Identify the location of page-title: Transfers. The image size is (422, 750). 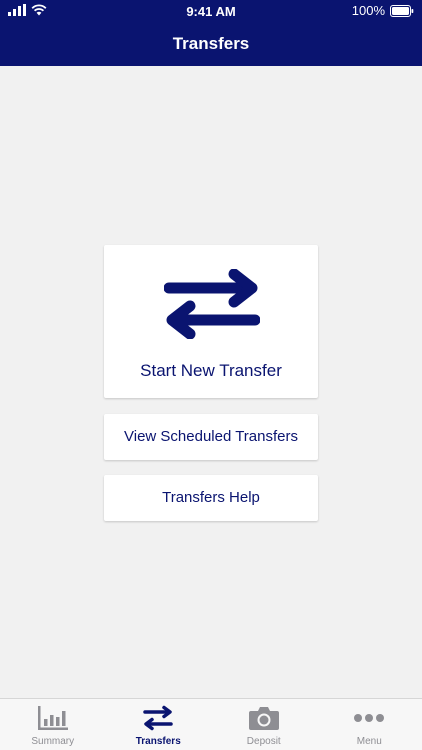
(211, 43).